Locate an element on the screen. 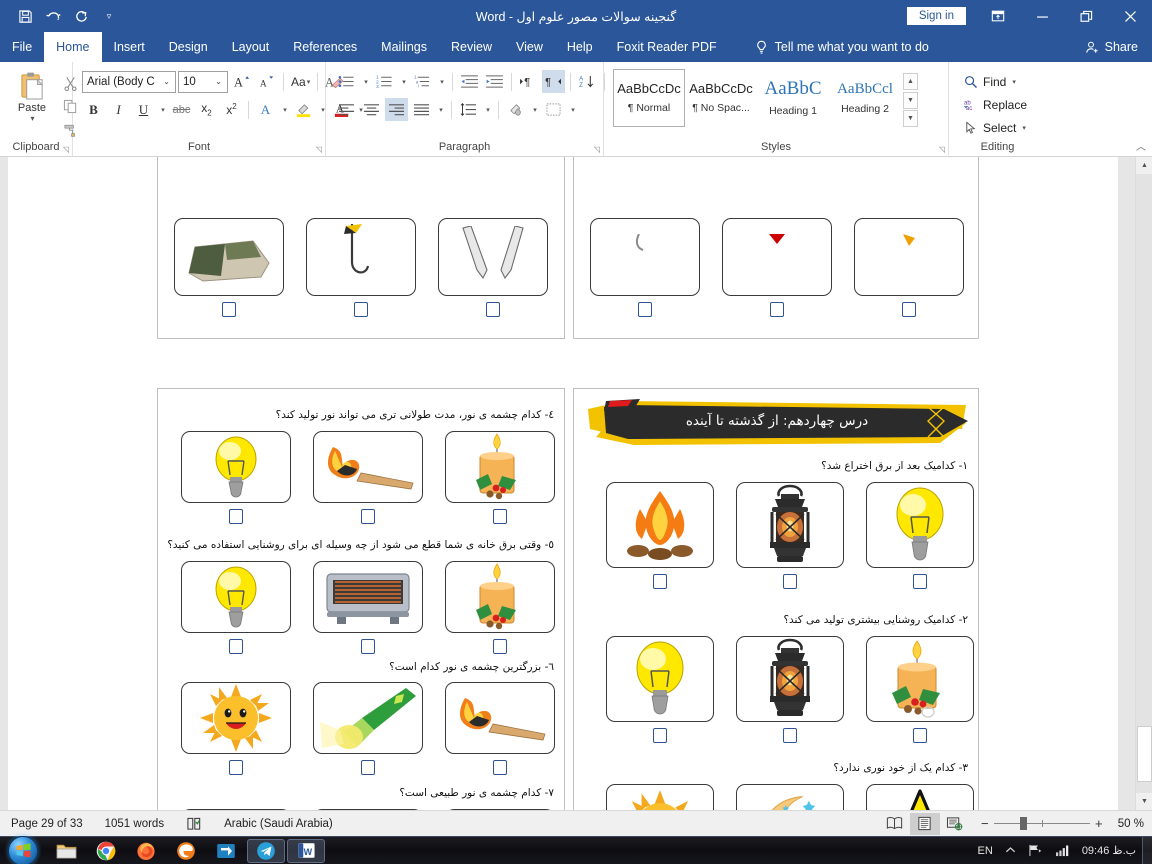  file-explorer-icon is located at coordinates (66, 851).